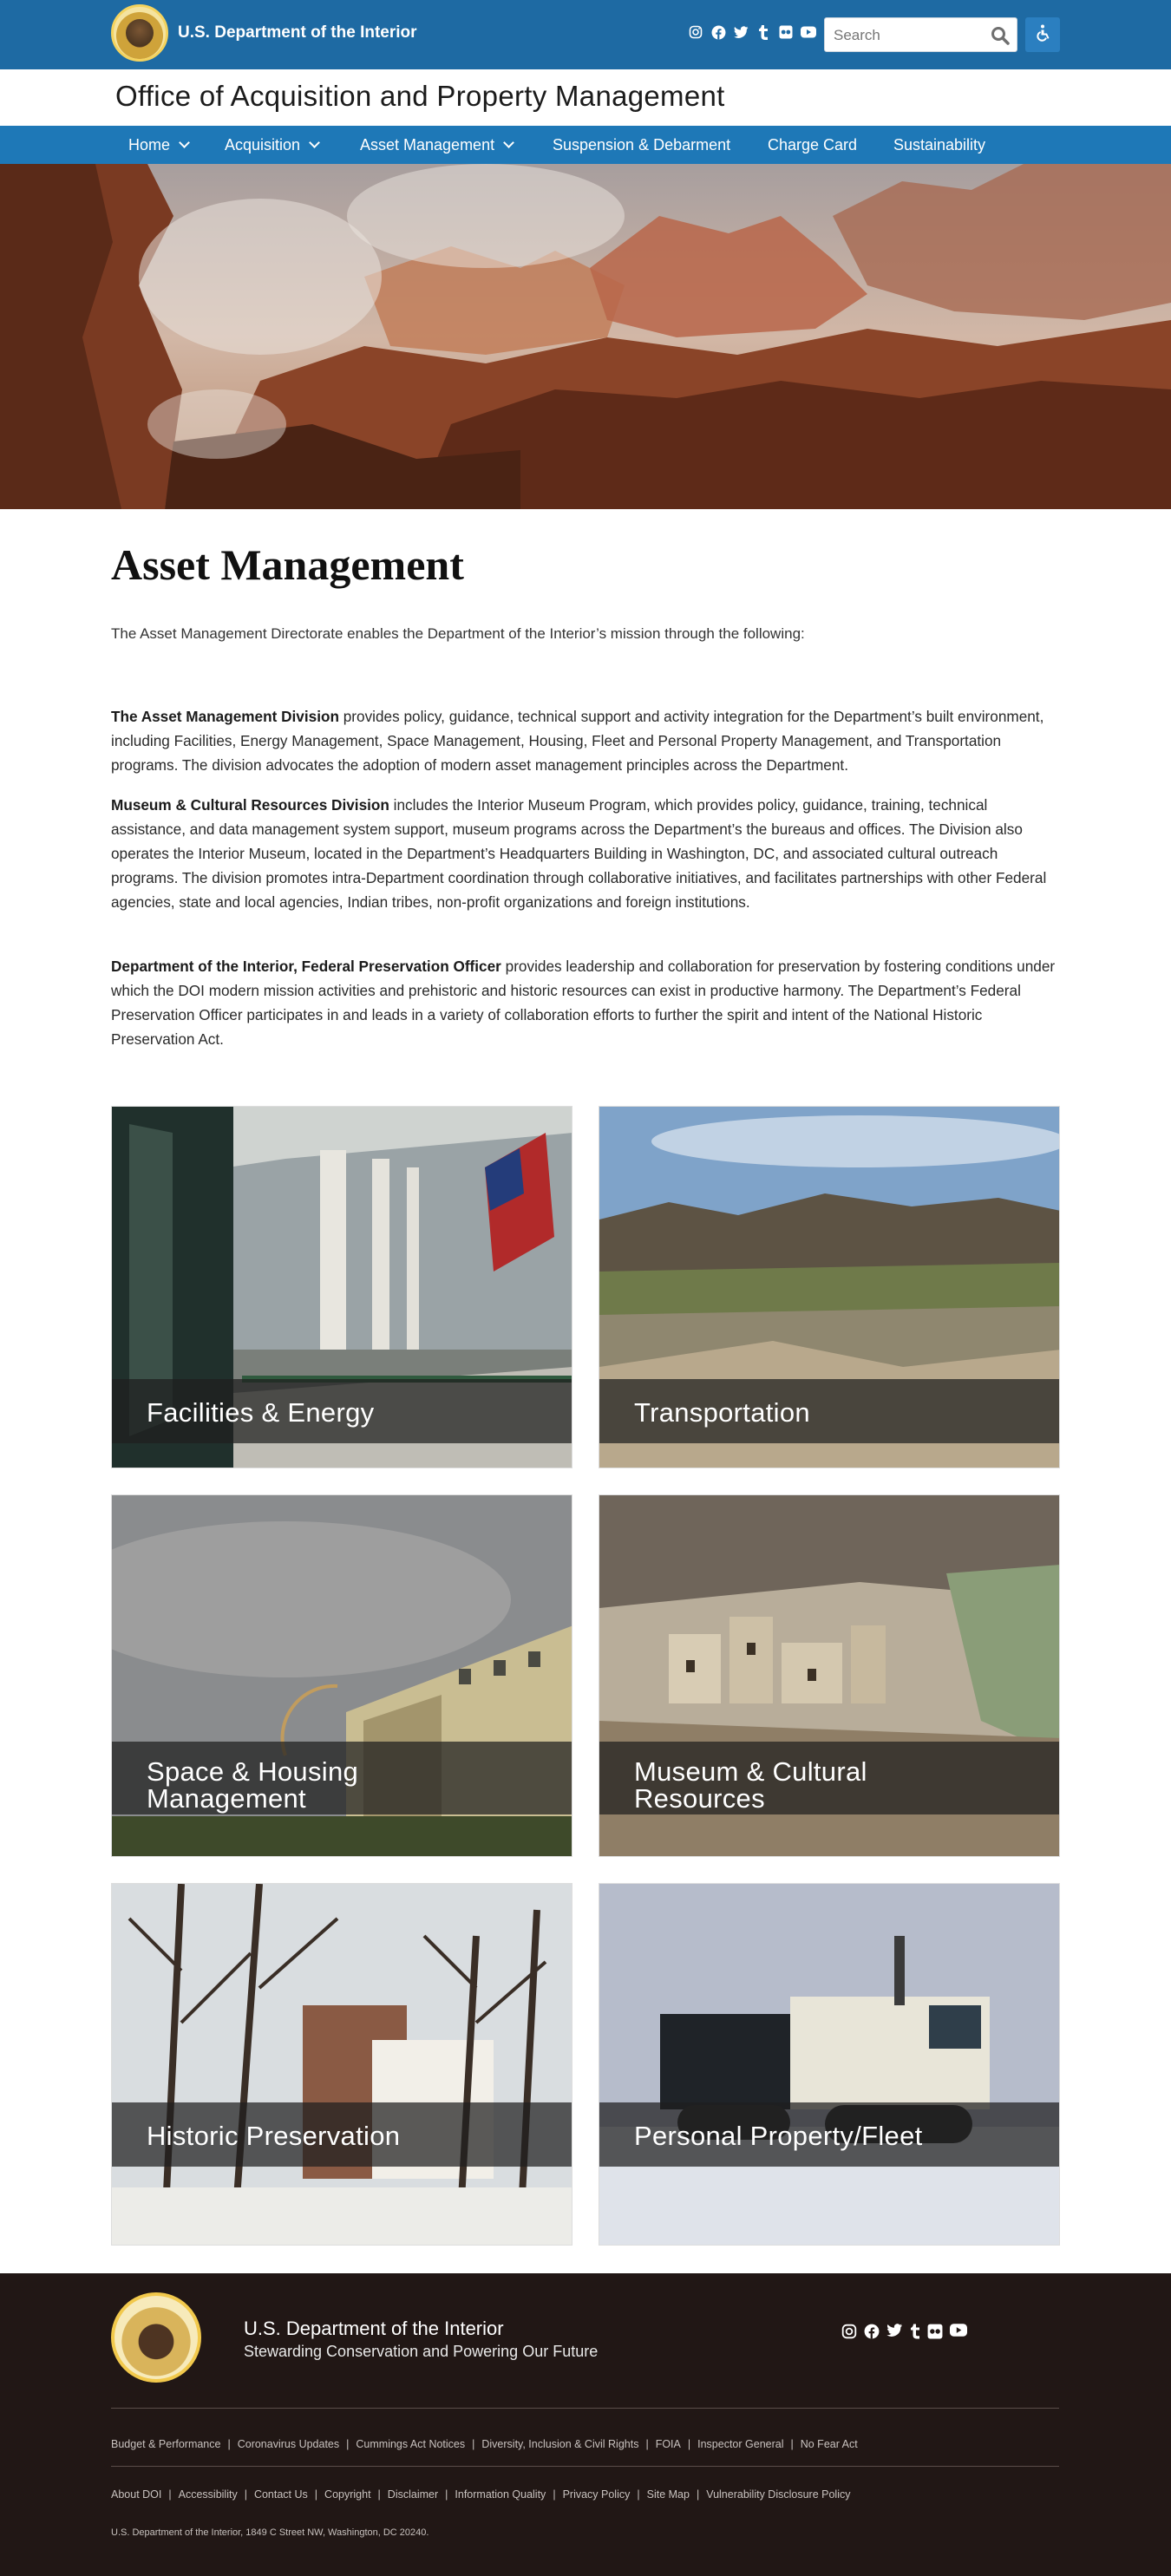 The image size is (1171, 2576). I want to click on paragraph-heading: The Asset Management Division, so click(225, 716).